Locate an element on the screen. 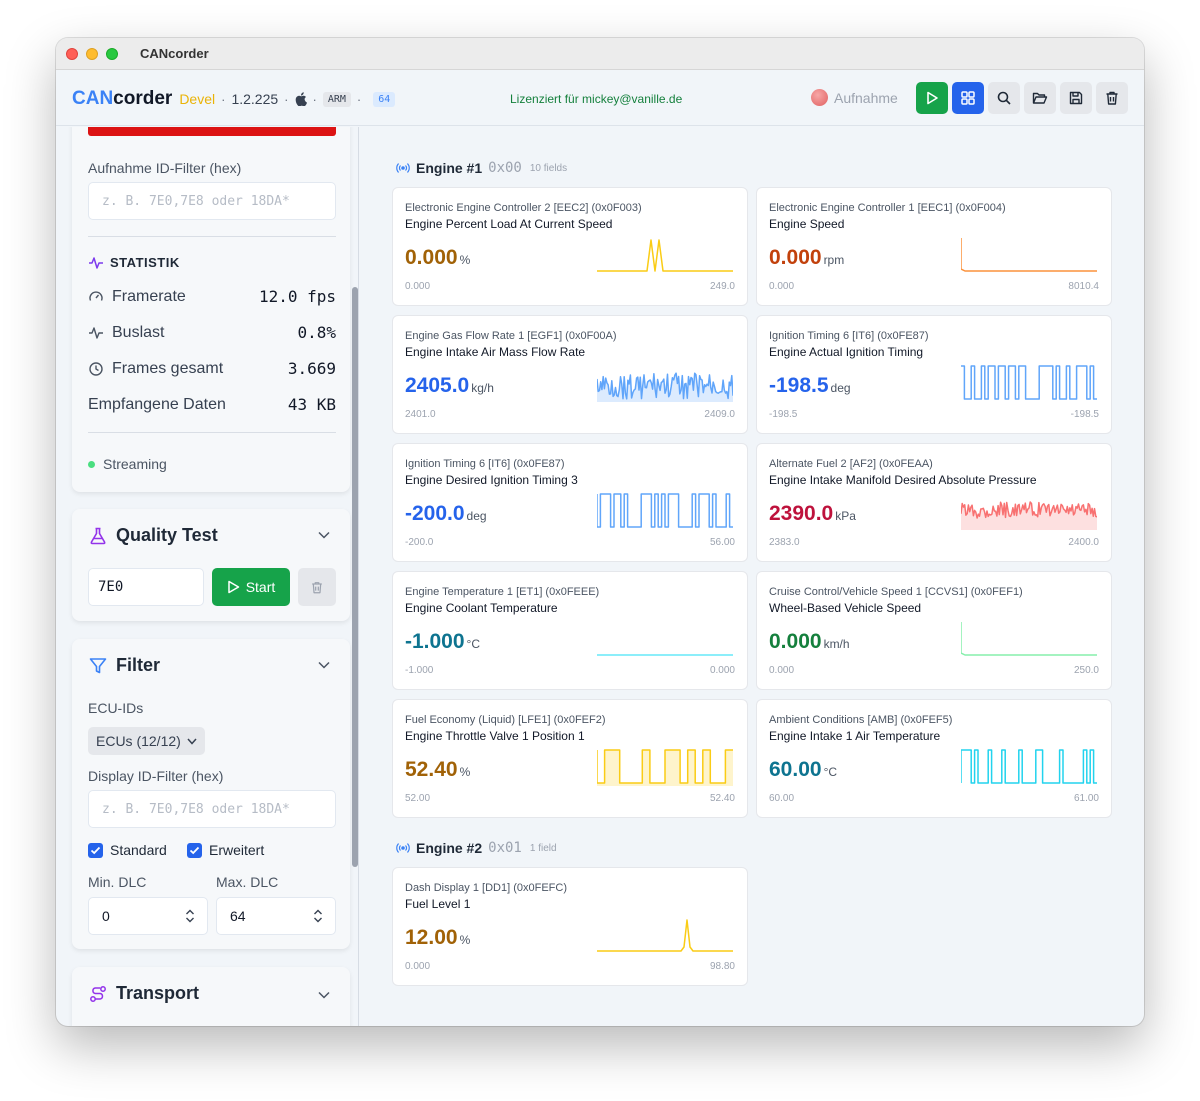  search-icon is located at coordinates (1004, 98).